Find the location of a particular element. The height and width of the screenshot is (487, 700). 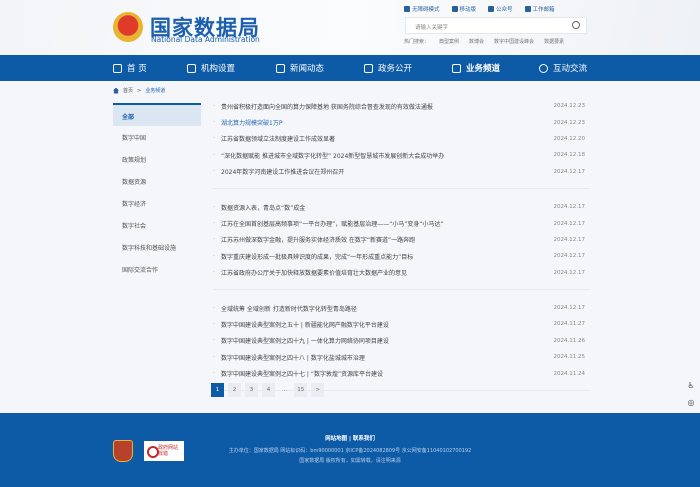

page-button: 4 is located at coordinates (268, 390).